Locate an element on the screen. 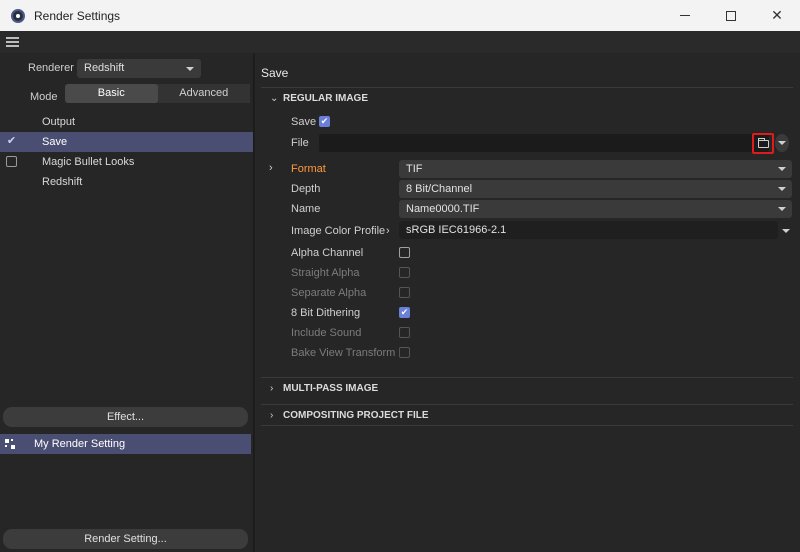  check-icon: ✔ is located at coordinates (11, 141).